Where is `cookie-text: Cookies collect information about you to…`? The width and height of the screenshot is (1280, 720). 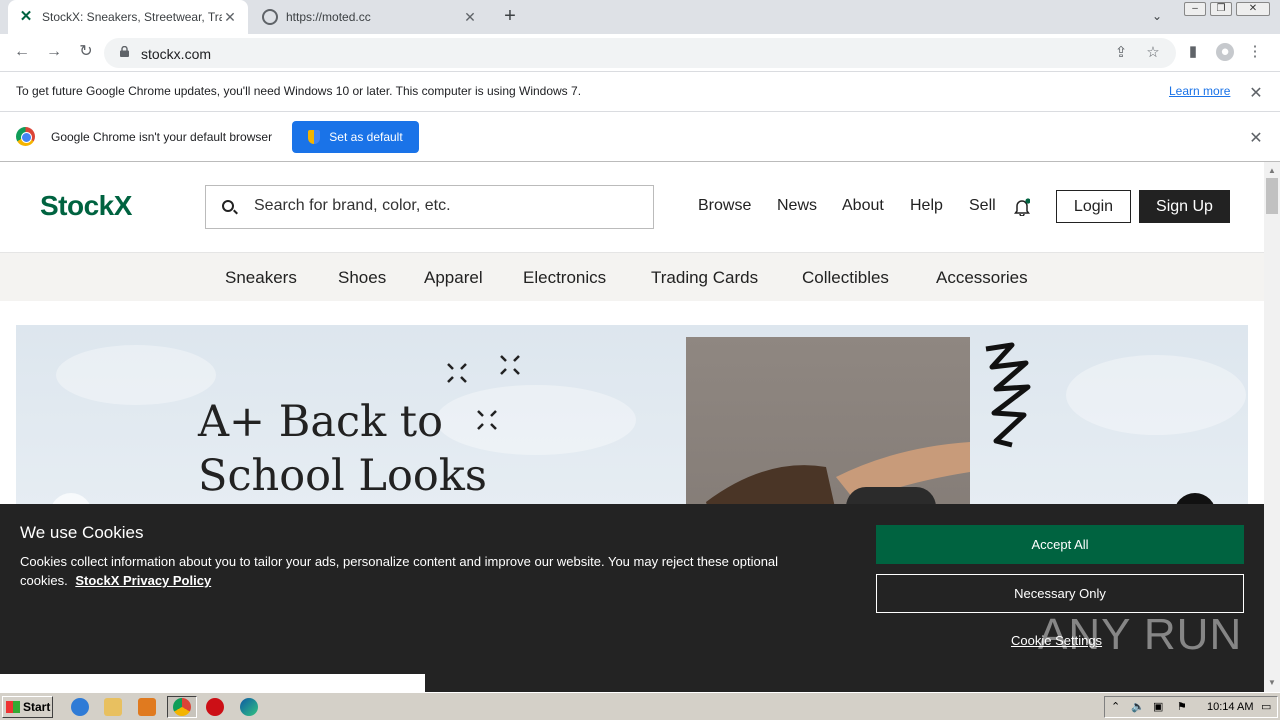
cookie-text: Cookies collect information about you to… is located at coordinates (400, 571).